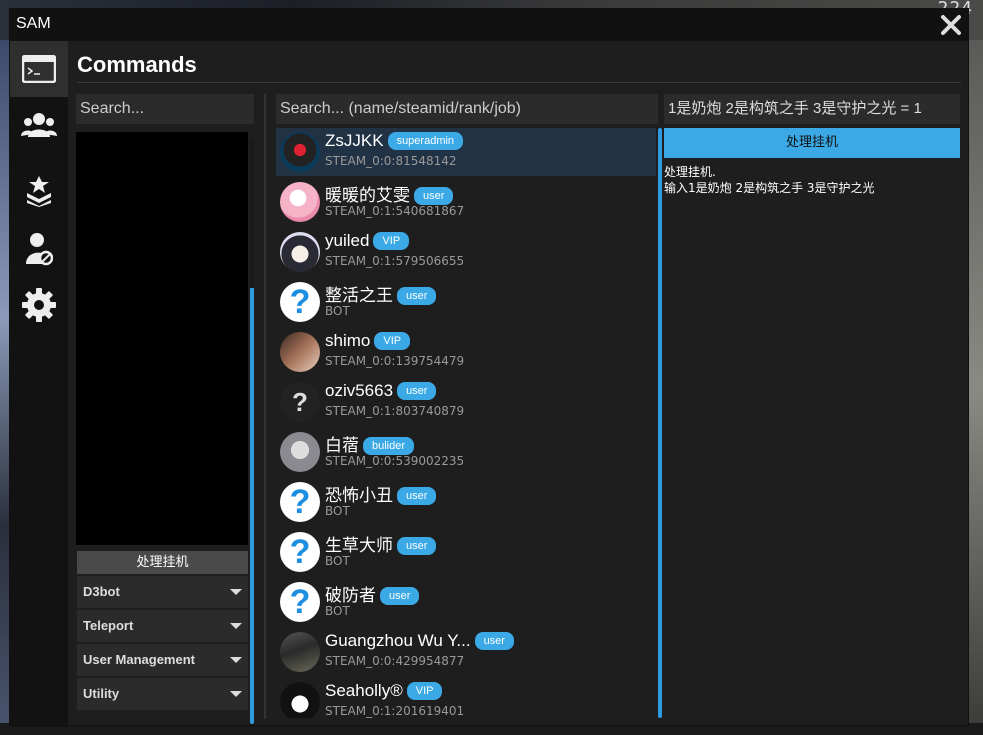  I want to click on rail-ranks, so click(39, 191).